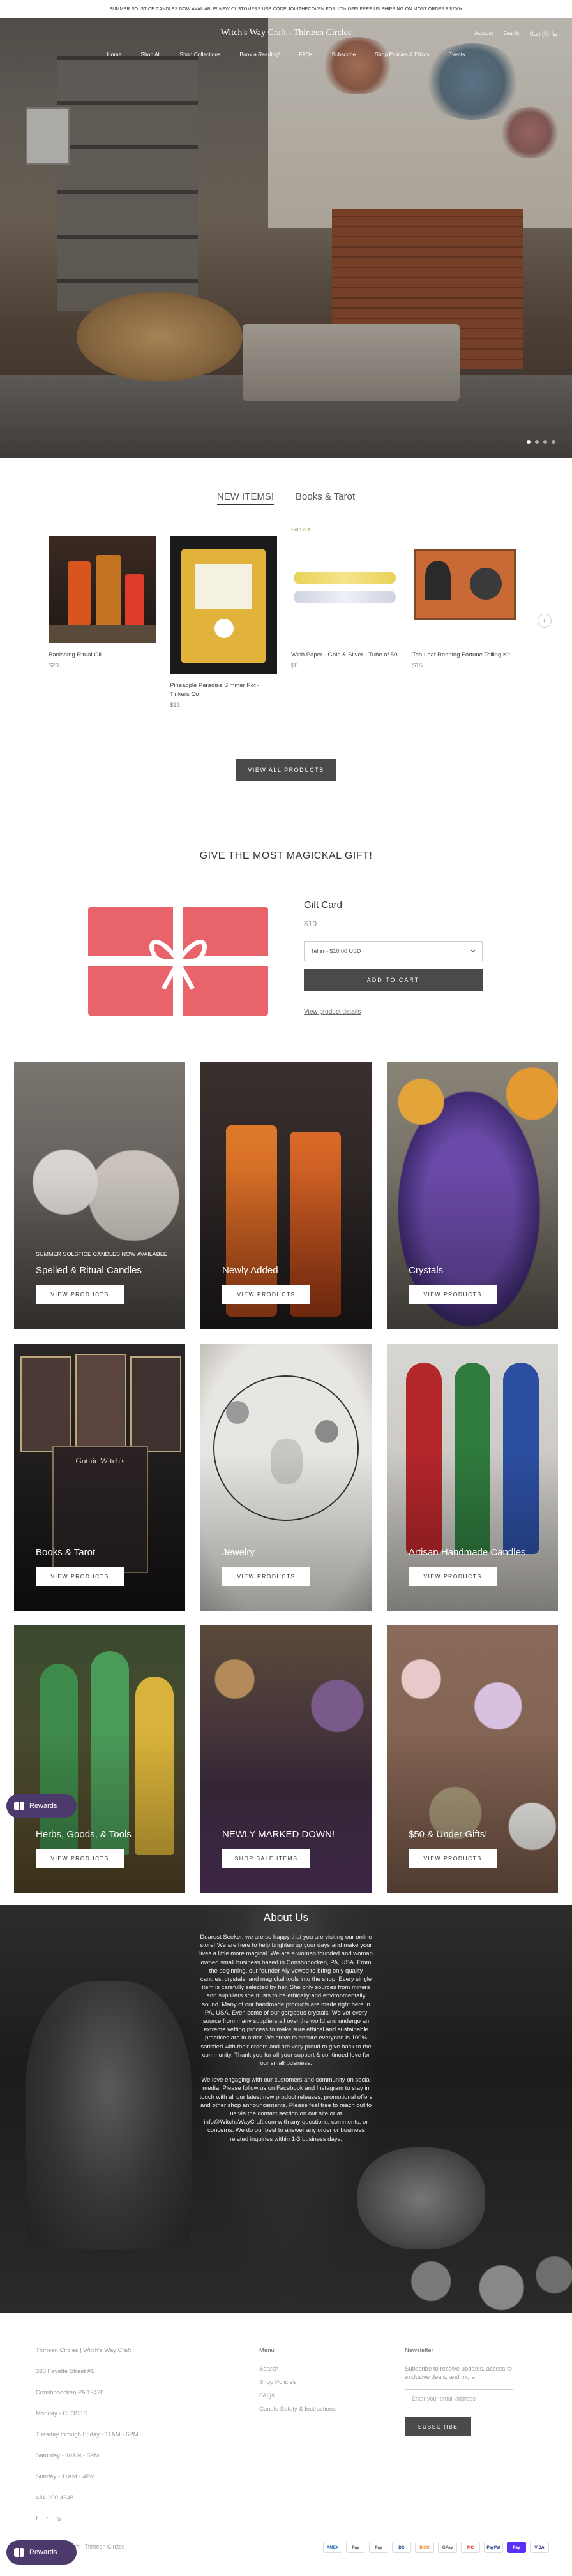 Image resolution: width=572 pixels, height=2576 pixels. Describe the element at coordinates (421, 2198) in the screenshot. I see `about-background-skull` at that location.